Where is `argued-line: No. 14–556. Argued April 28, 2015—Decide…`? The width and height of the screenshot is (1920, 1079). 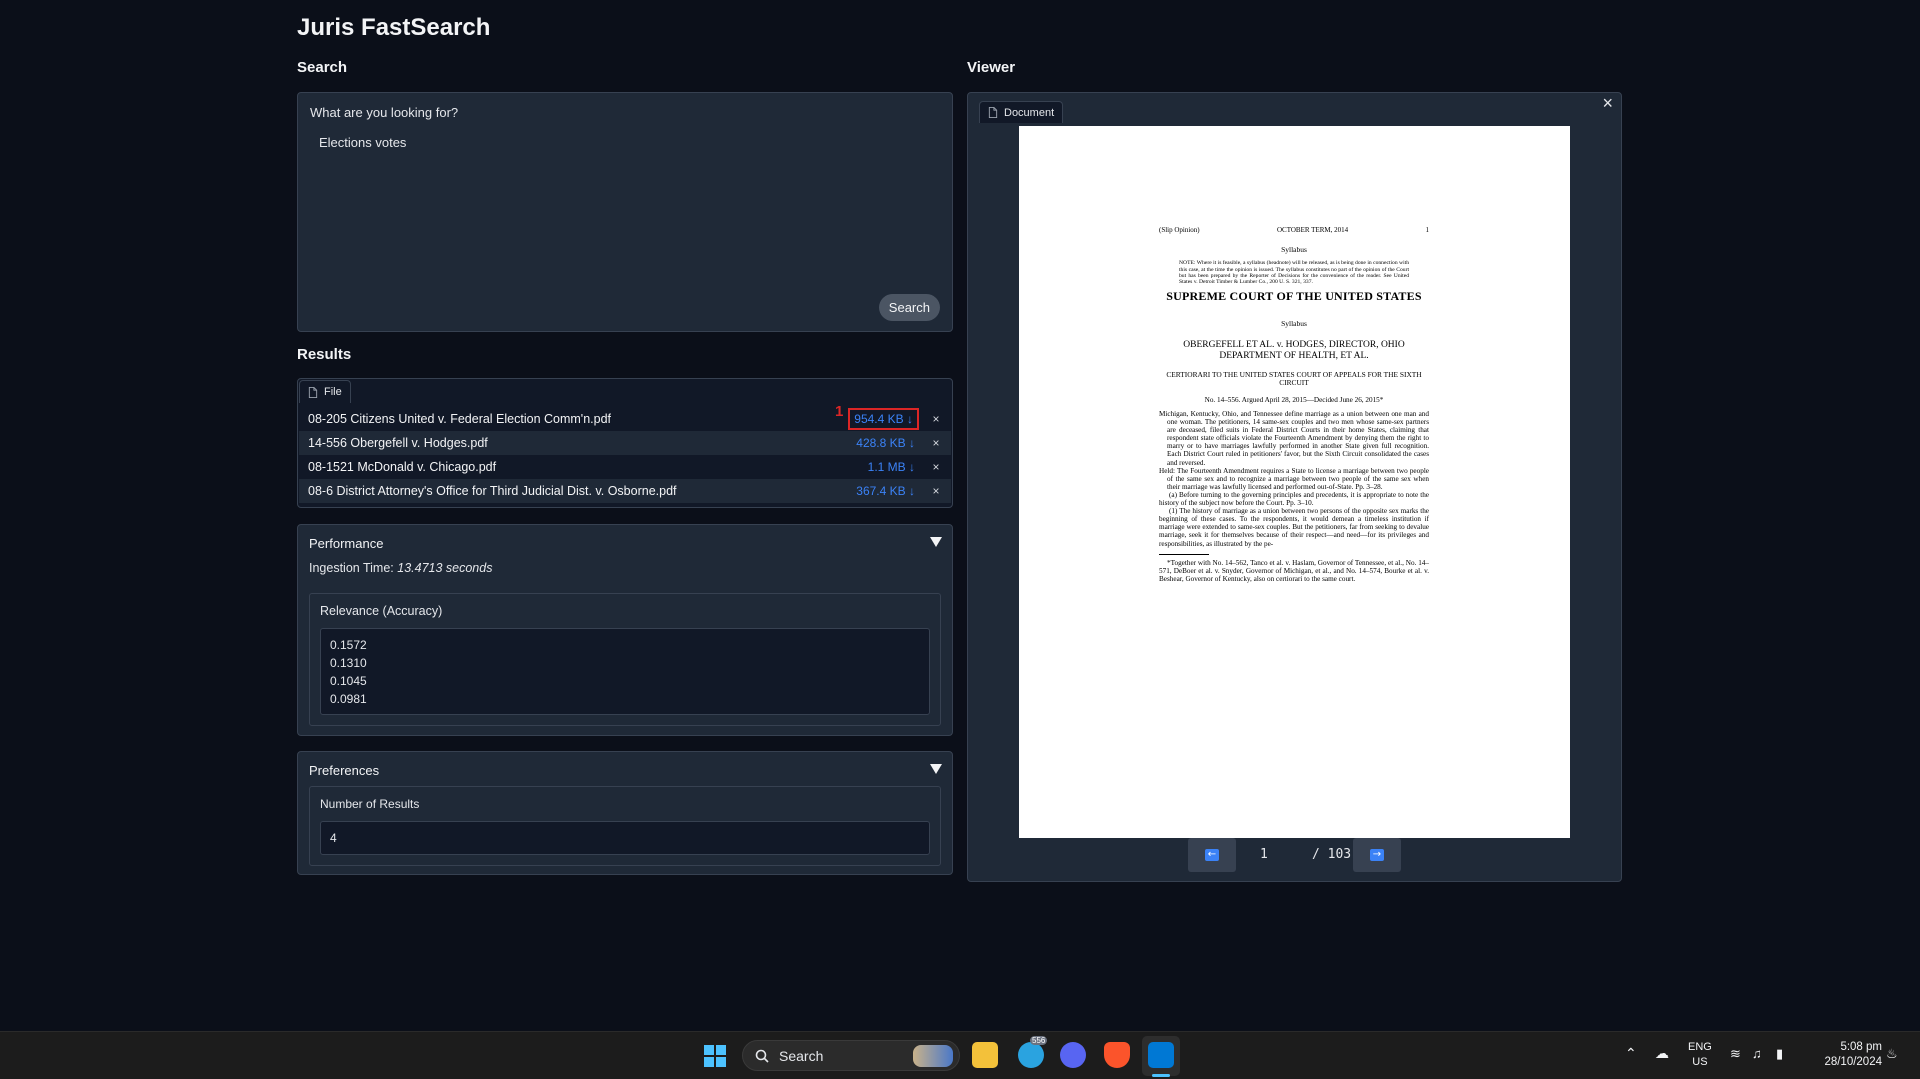 argued-line: No. 14–556. Argued April 28, 2015—Decide… is located at coordinates (1294, 399).